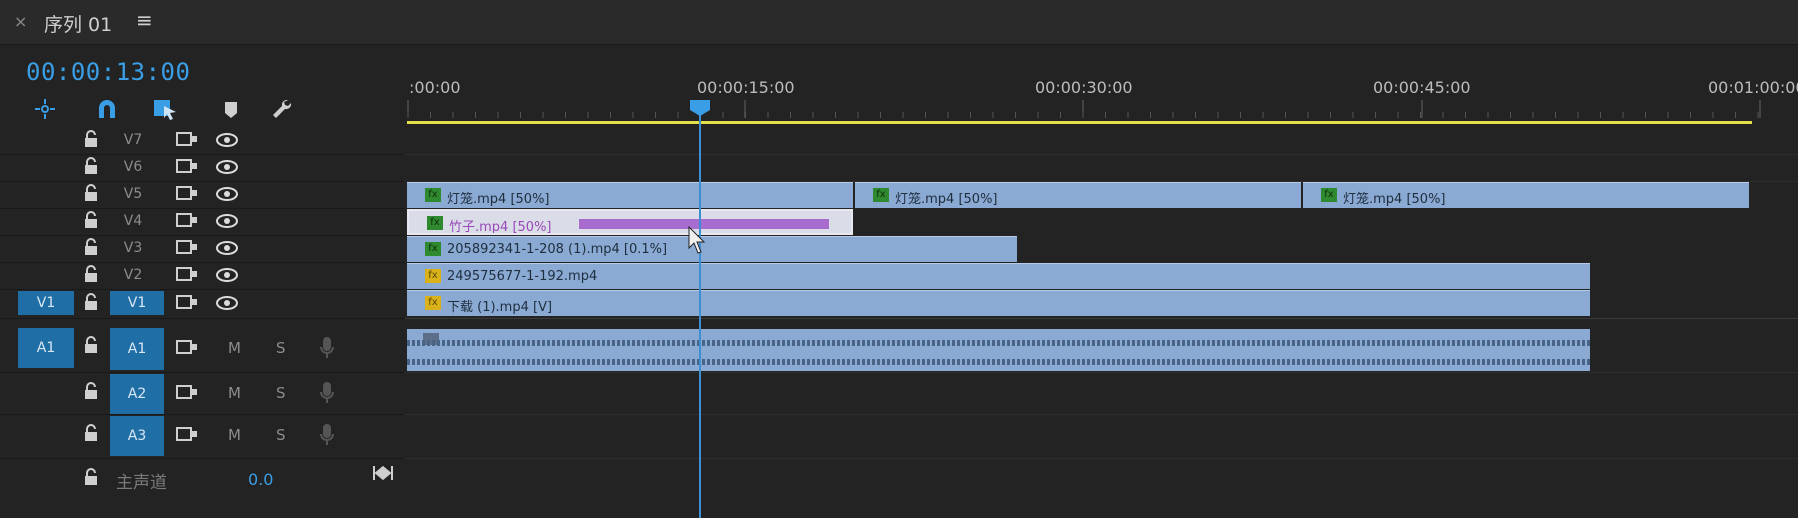 Image resolution: width=1798 pixels, height=518 pixels. Describe the element at coordinates (283, 109) in the screenshot. I see `settings-wrench-icon` at that location.